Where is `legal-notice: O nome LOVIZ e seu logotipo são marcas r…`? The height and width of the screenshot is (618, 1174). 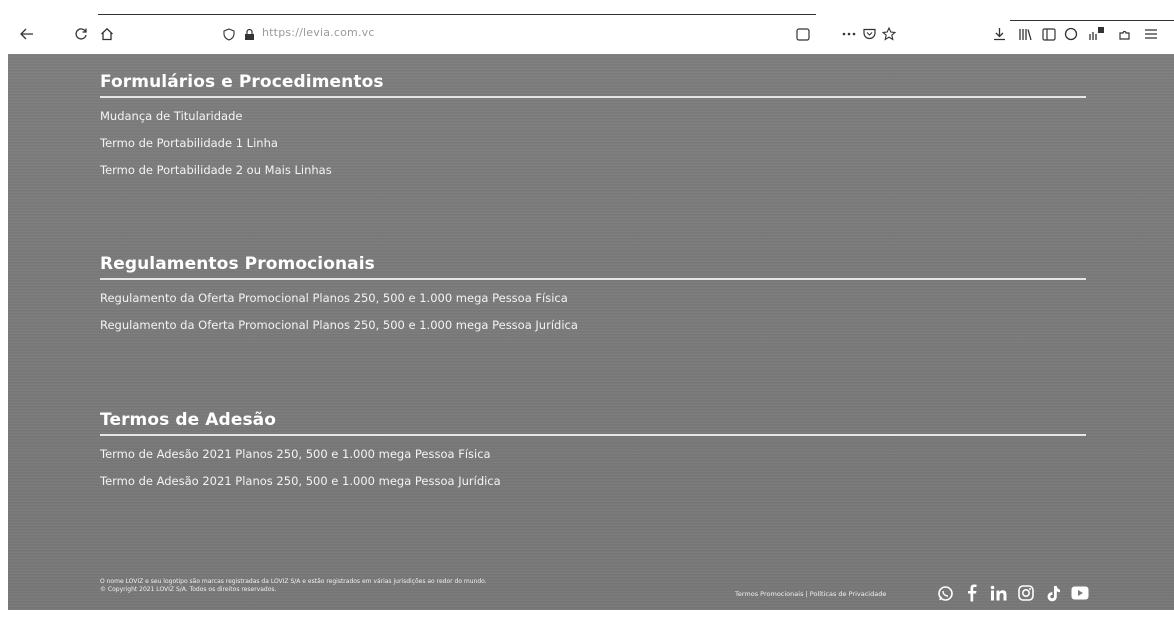
legal-notice: O nome LOVIZ e seu logotipo são marcas r… is located at coordinates (293, 581).